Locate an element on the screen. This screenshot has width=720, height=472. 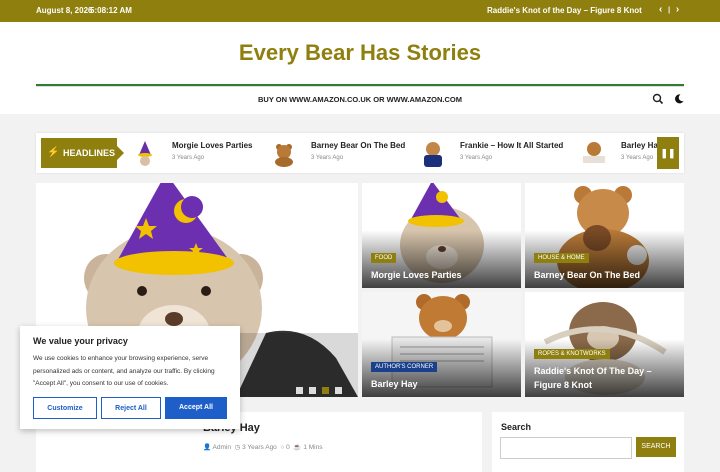
header-divider-grey is located at coordinates (360, 86).